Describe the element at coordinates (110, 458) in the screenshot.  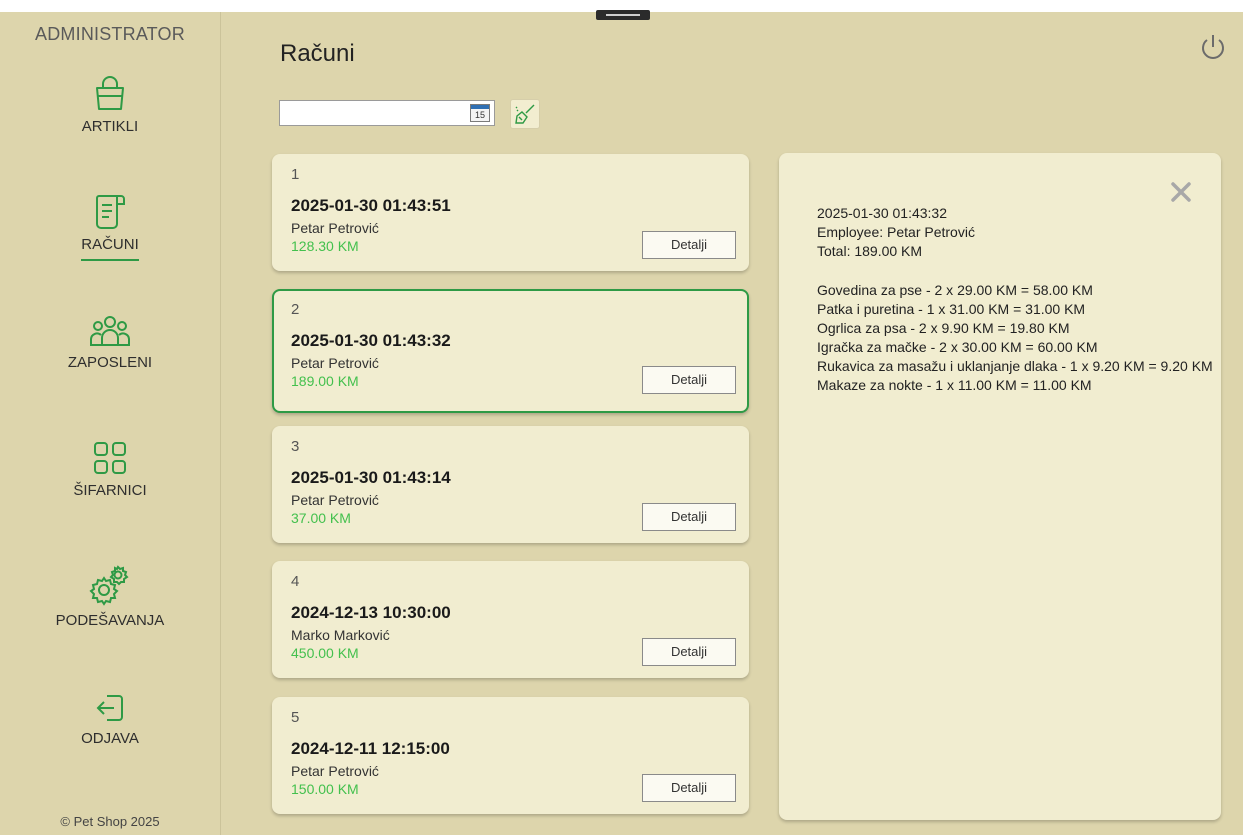
I see `grid-icon` at that location.